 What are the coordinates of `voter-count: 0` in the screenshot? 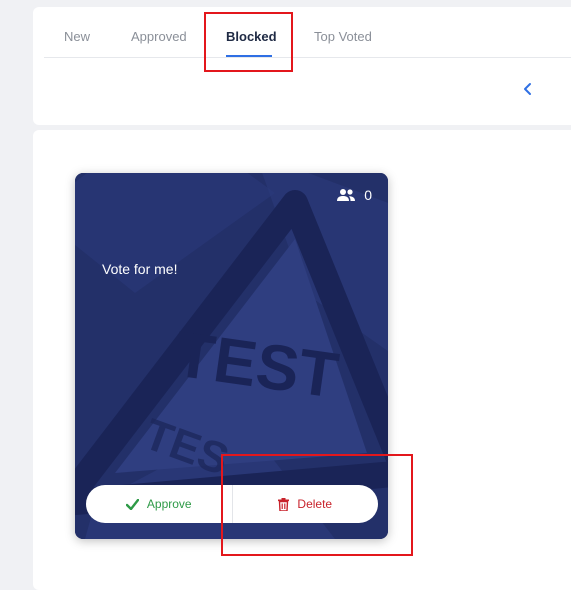 It's located at (354, 195).